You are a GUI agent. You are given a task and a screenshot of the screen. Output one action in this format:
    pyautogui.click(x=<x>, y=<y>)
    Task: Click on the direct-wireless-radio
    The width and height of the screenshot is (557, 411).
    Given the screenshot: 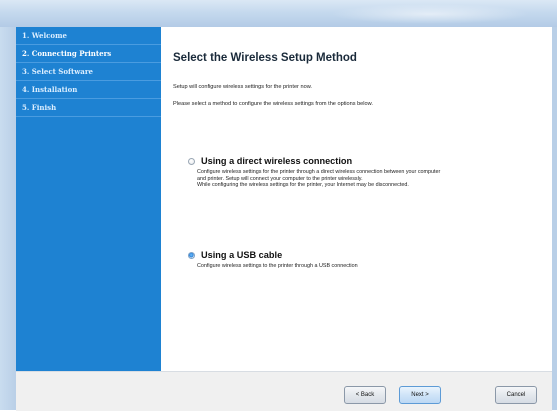 What is the action you would take?
    pyautogui.click(x=191, y=161)
    